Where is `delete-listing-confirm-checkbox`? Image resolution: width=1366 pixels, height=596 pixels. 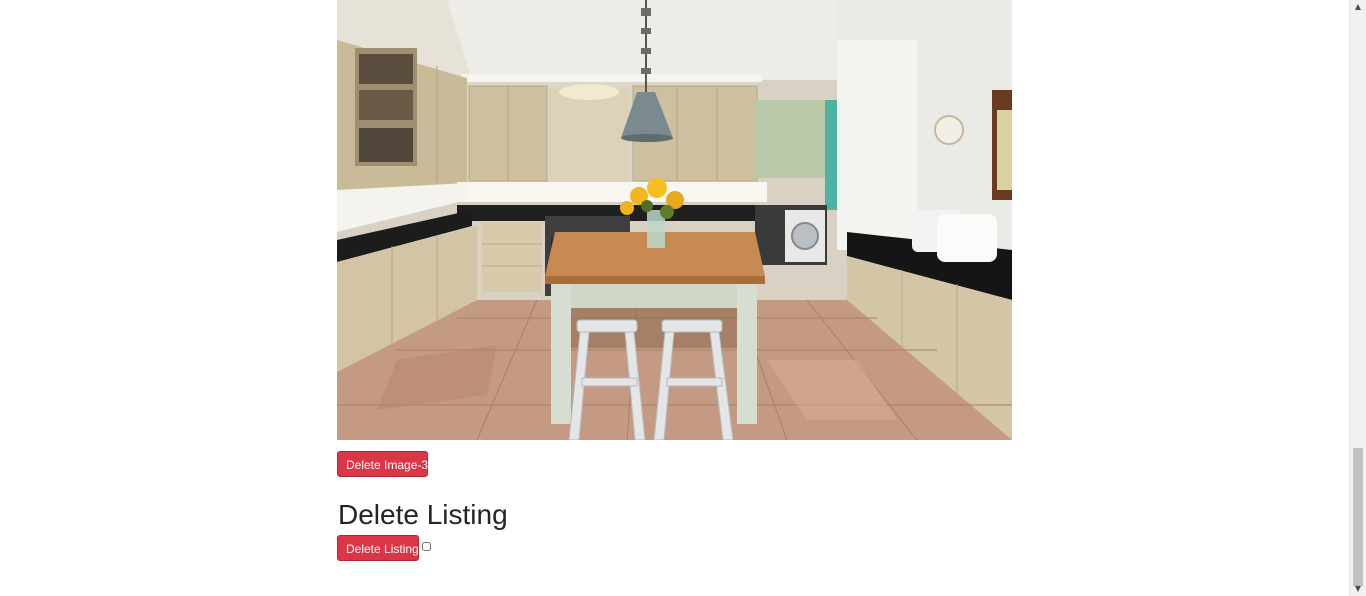
delete-listing-confirm-checkbox is located at coordinates (426, 546).